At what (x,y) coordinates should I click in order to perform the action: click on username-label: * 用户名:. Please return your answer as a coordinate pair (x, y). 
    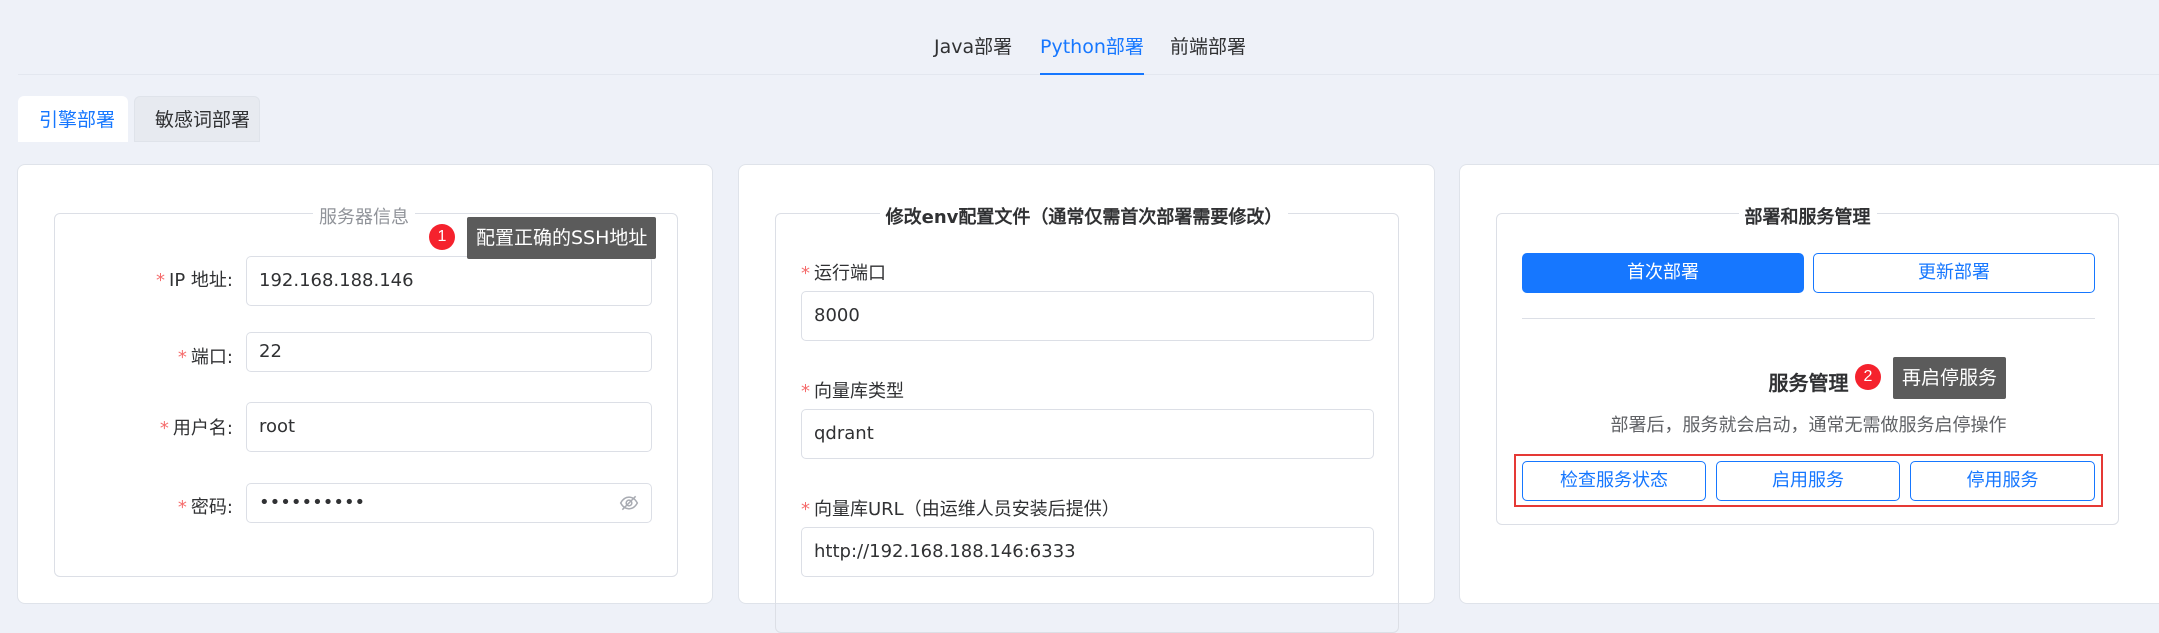
    Looking at the image, I should click on (196, 428).